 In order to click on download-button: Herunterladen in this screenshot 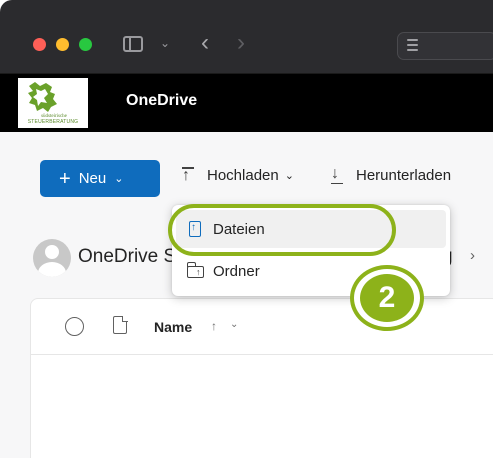, I will do `click(391, 174)`.